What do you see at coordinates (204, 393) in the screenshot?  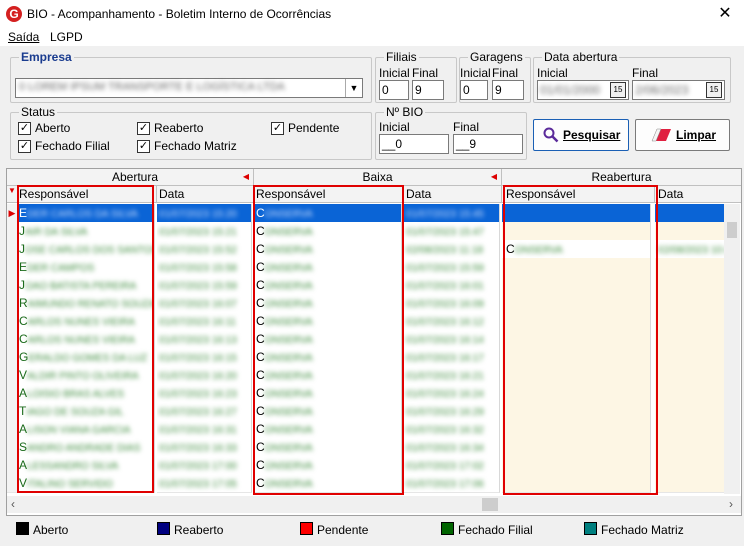 I see `table-cell: 01/07/2023 16:23` at bounding box center [204, 393].